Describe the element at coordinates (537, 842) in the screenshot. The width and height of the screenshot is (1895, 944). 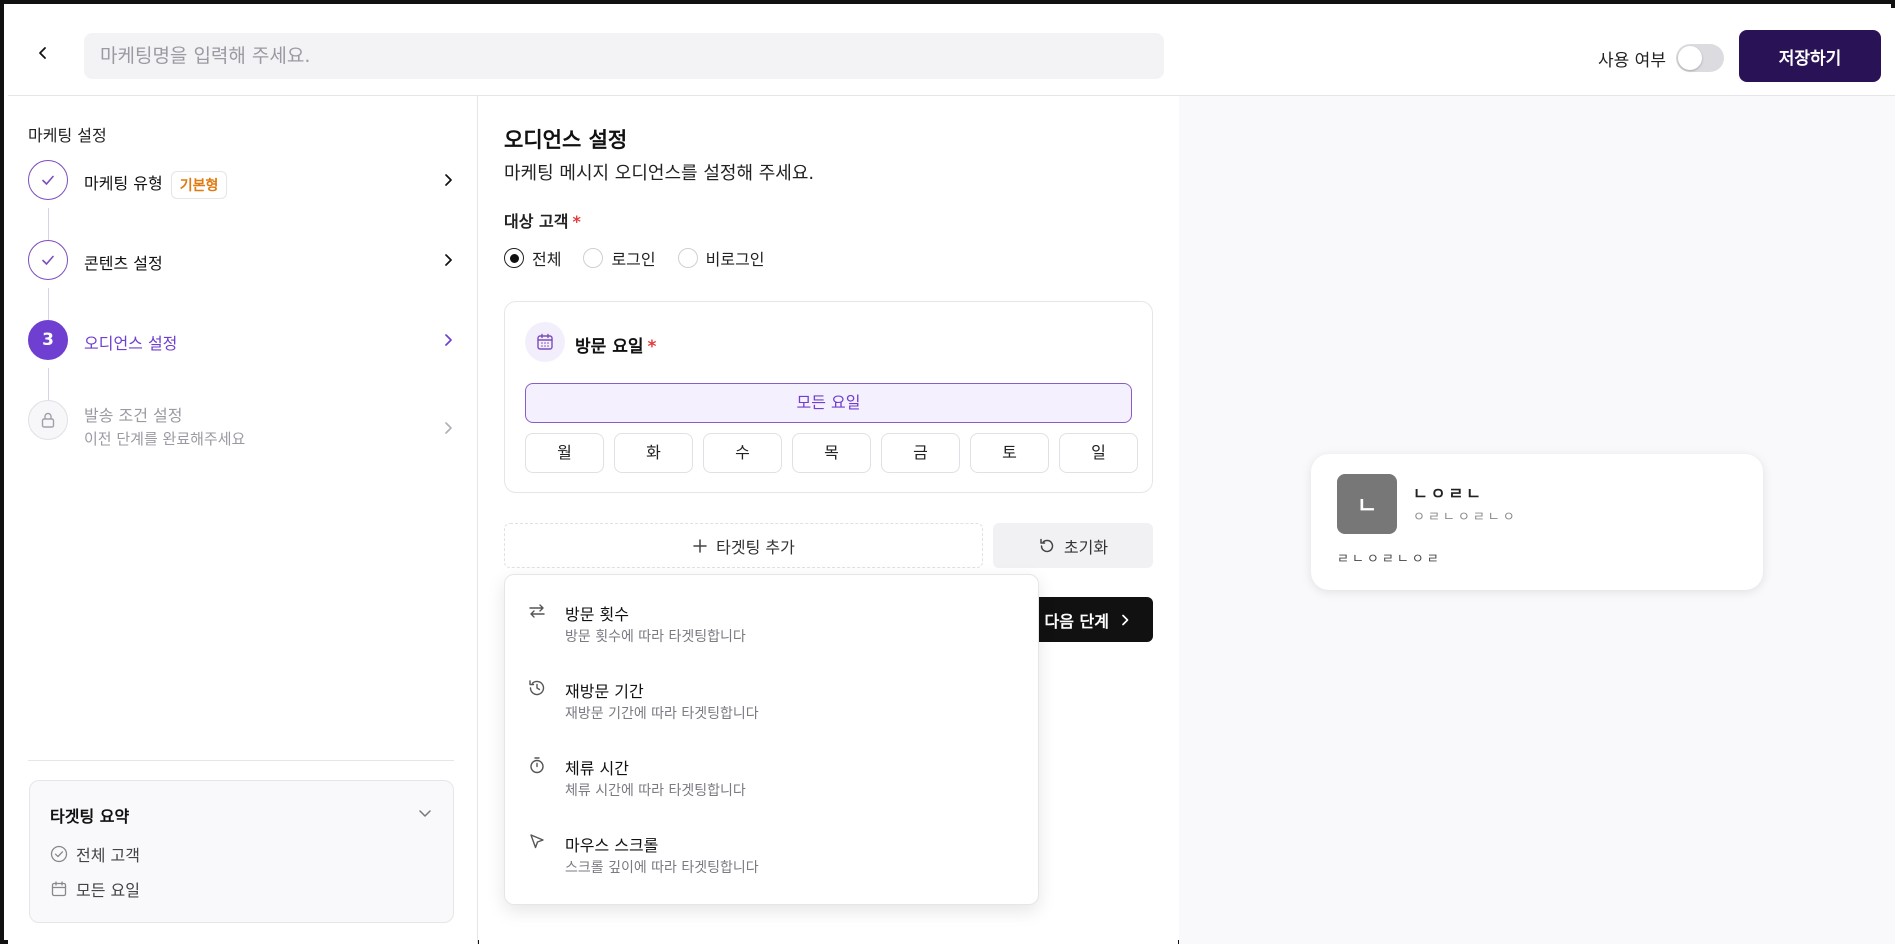
I see `cursor-icon` at that location.